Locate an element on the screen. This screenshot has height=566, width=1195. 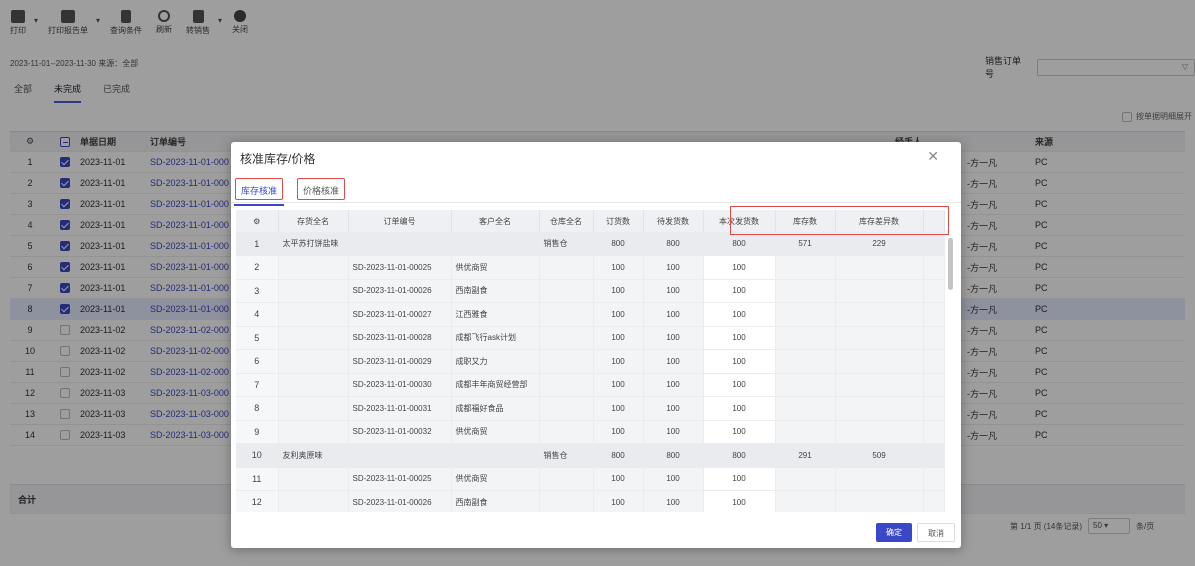
grid-row: 1 太平苏打饼盐味 销售仓 800 800 800 571 229 is located at coordinates (590, 244).